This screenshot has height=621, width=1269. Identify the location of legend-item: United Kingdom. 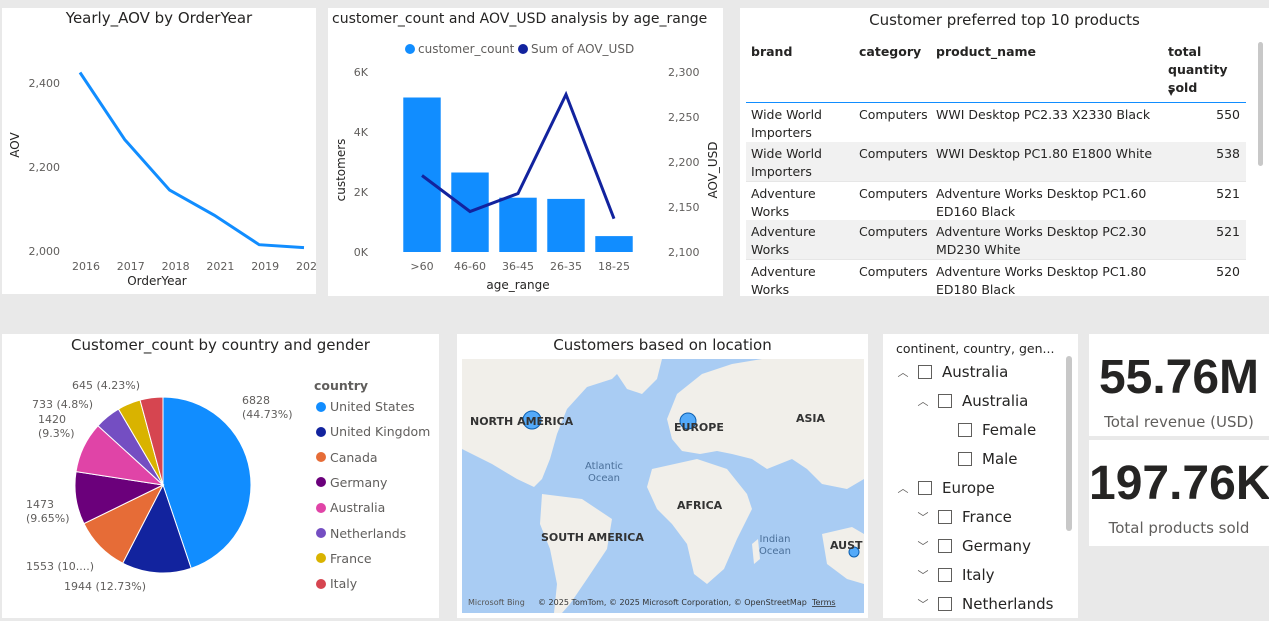
(373, 431).